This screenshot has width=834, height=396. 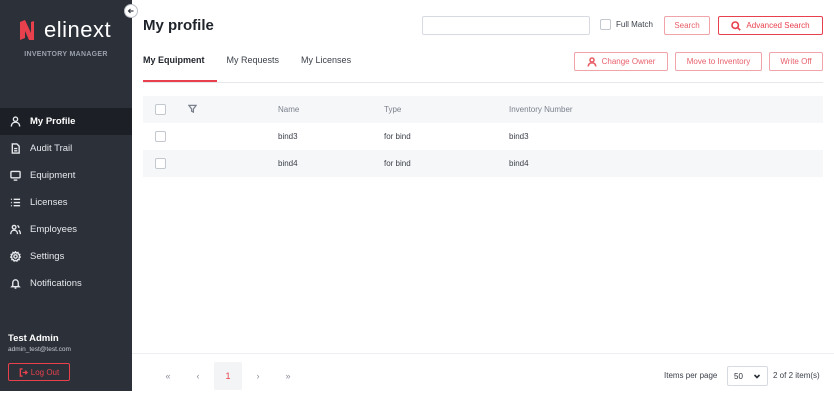 I want to click on sidebar-item-label: Audit Trail, so click(x=51, y=148).